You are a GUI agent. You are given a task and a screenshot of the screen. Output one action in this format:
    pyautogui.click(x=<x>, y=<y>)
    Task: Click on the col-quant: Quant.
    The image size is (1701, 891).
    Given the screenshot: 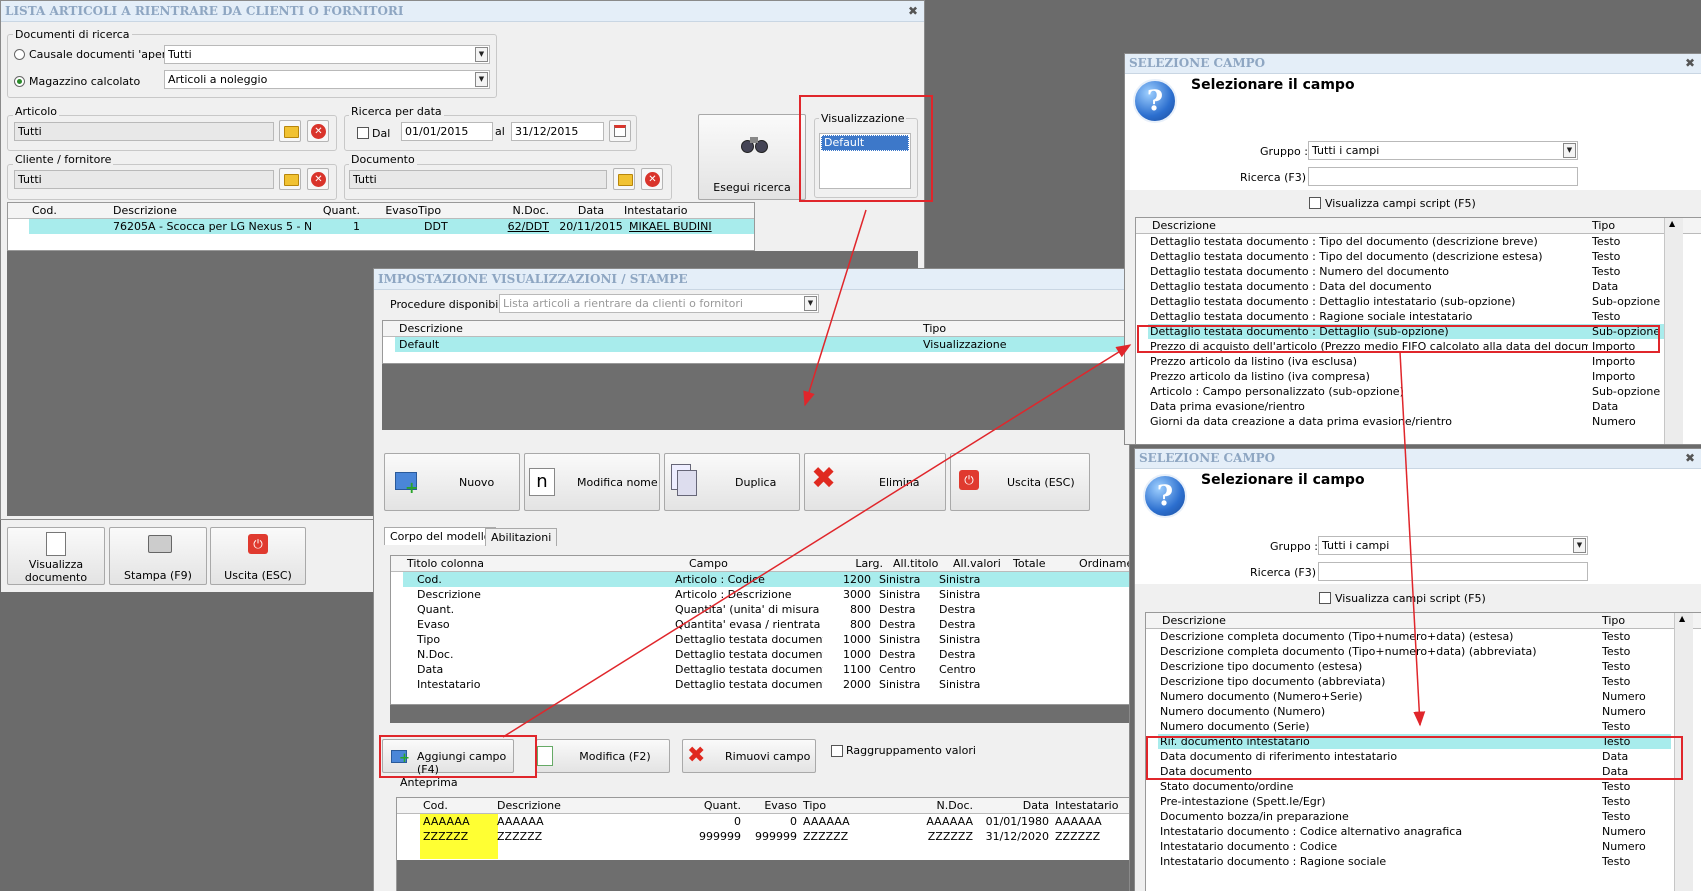 What is the action you would take?
    pyautogui.click(x=336, y=210)
    